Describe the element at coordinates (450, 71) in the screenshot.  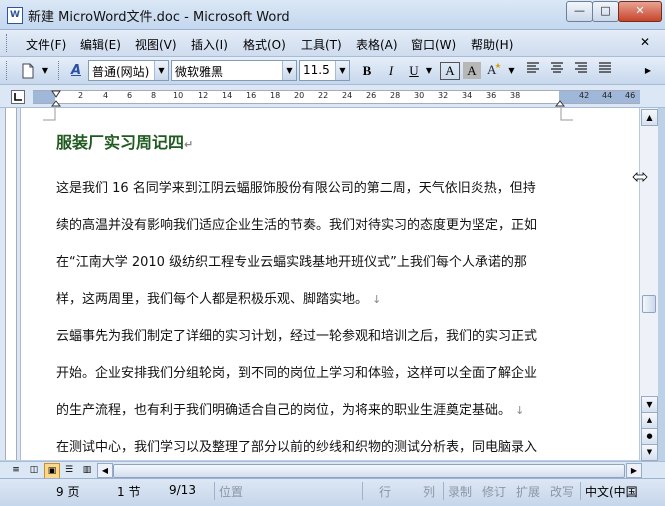
I see `character-border-button: A` at that location.